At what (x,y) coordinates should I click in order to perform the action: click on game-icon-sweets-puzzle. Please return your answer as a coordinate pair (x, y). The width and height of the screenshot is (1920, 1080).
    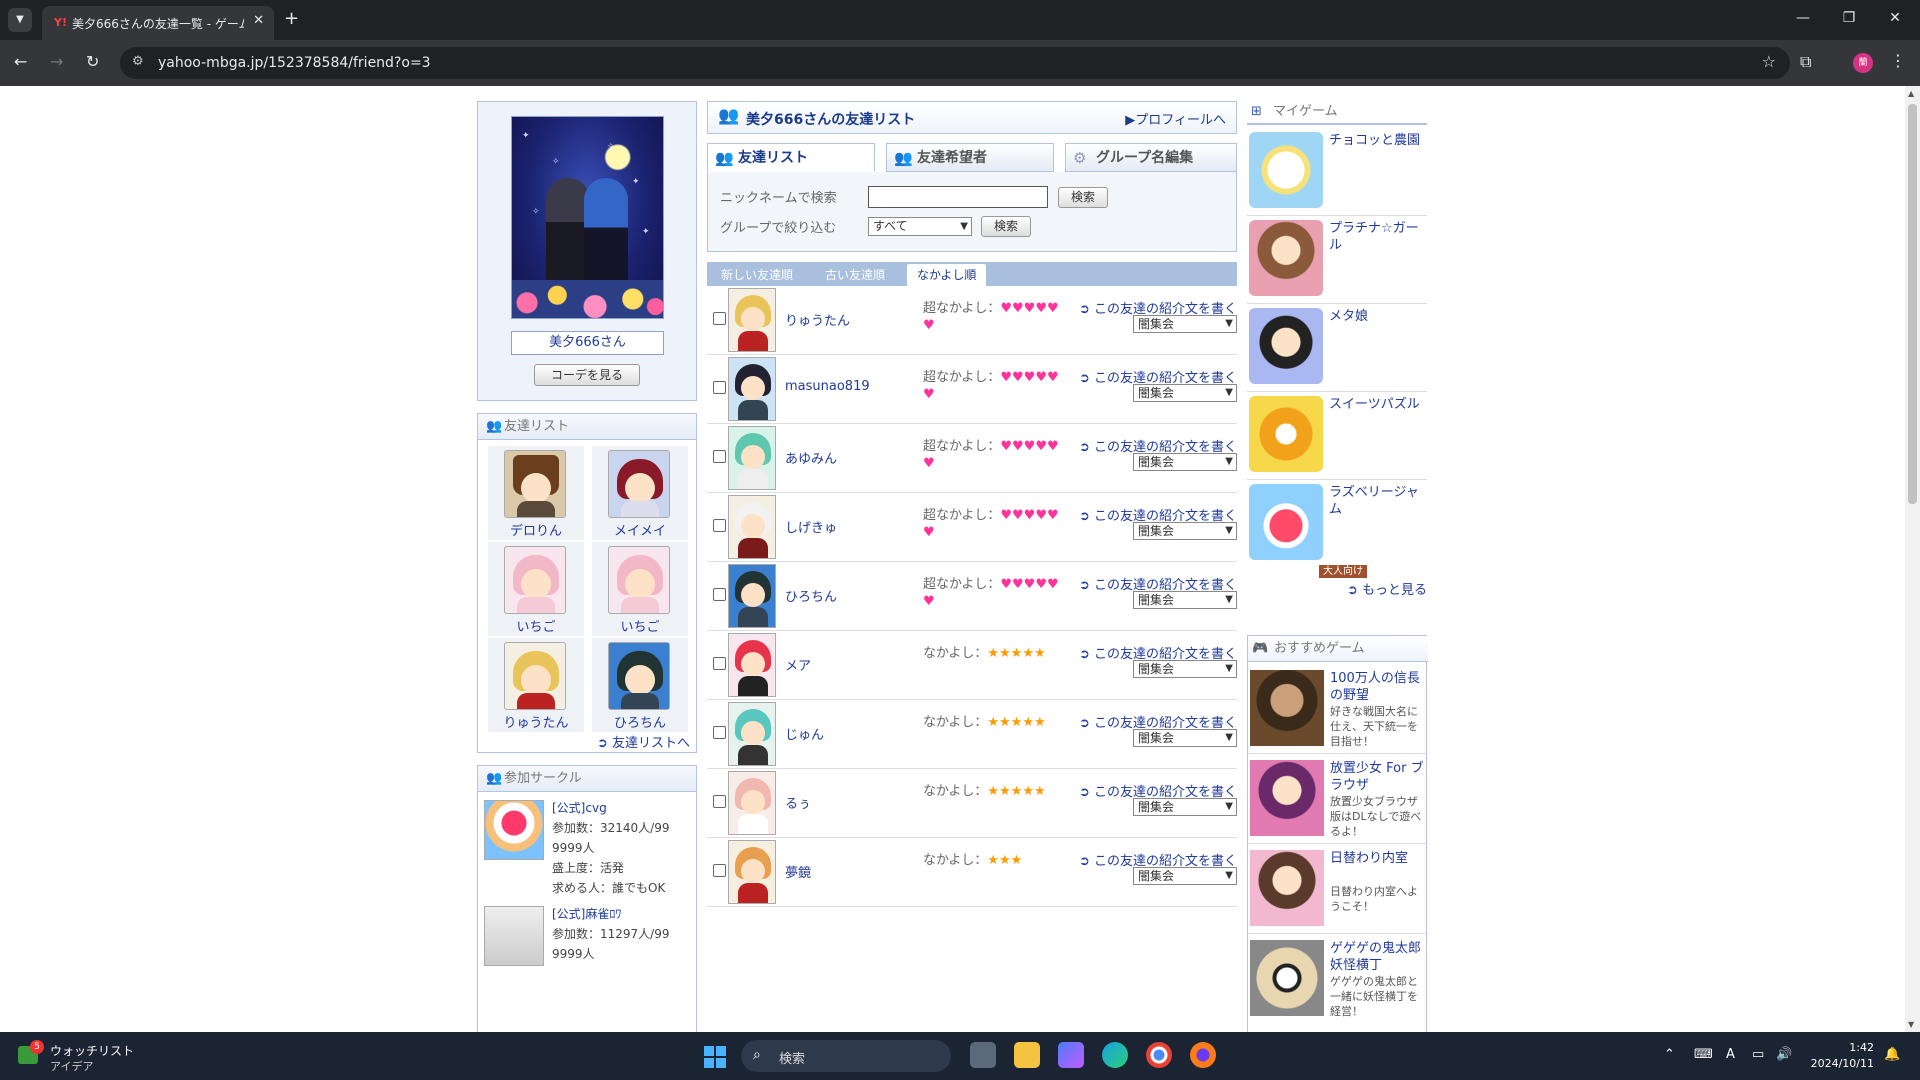
    Looking at the image, I should click on (1286, 434).